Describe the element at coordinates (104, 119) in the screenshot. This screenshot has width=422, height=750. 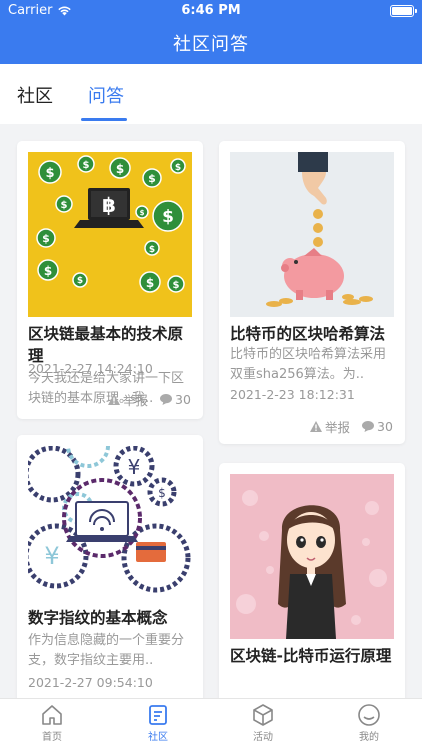
I see `active-tab-indicator` at that location.